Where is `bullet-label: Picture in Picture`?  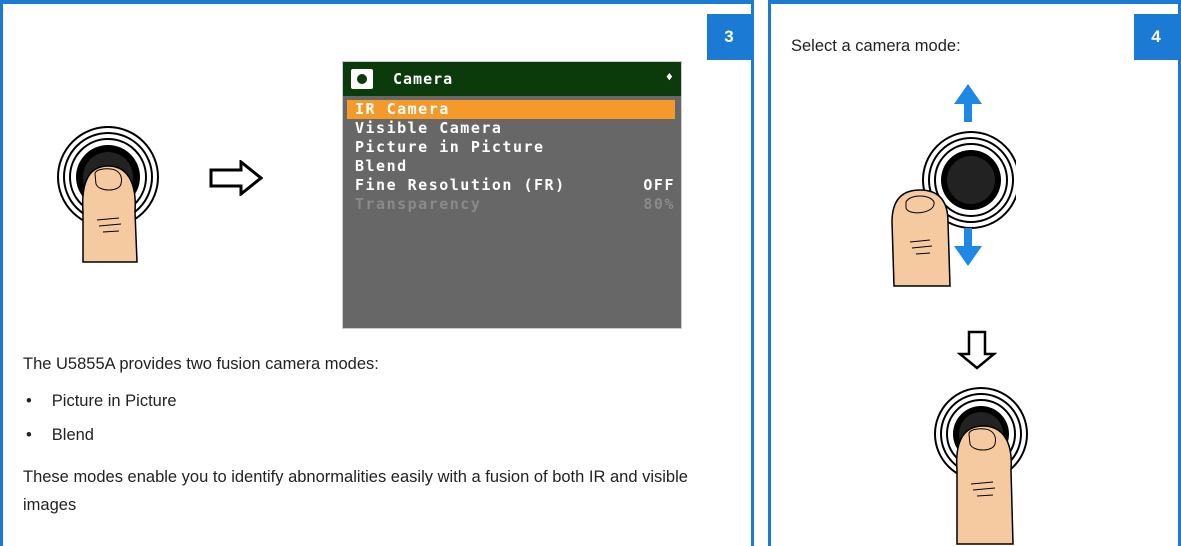
bullet-label: Picture in Picture is located at coordinates (114, 401).